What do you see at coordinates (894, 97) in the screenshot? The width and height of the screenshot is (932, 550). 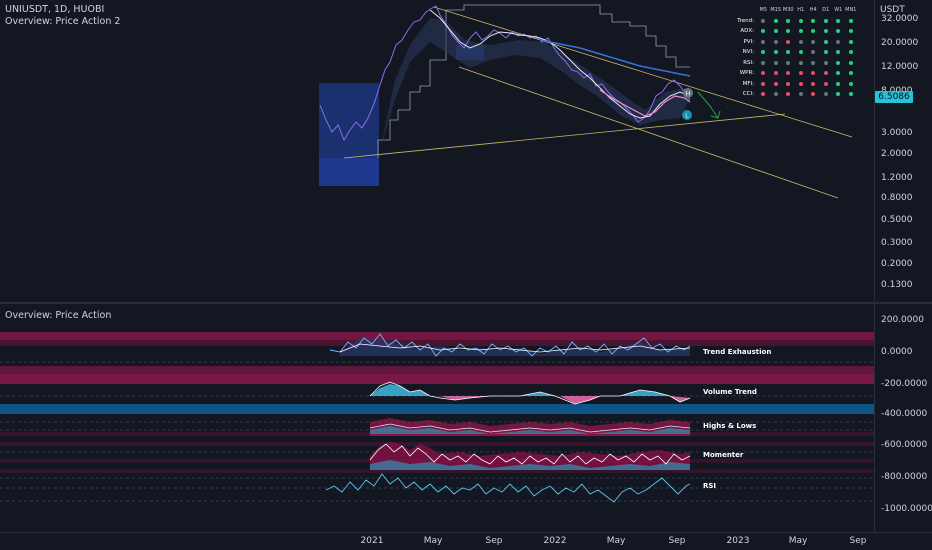 I see `last-price-badge: 6.5086` at bounding box center [894, 97].